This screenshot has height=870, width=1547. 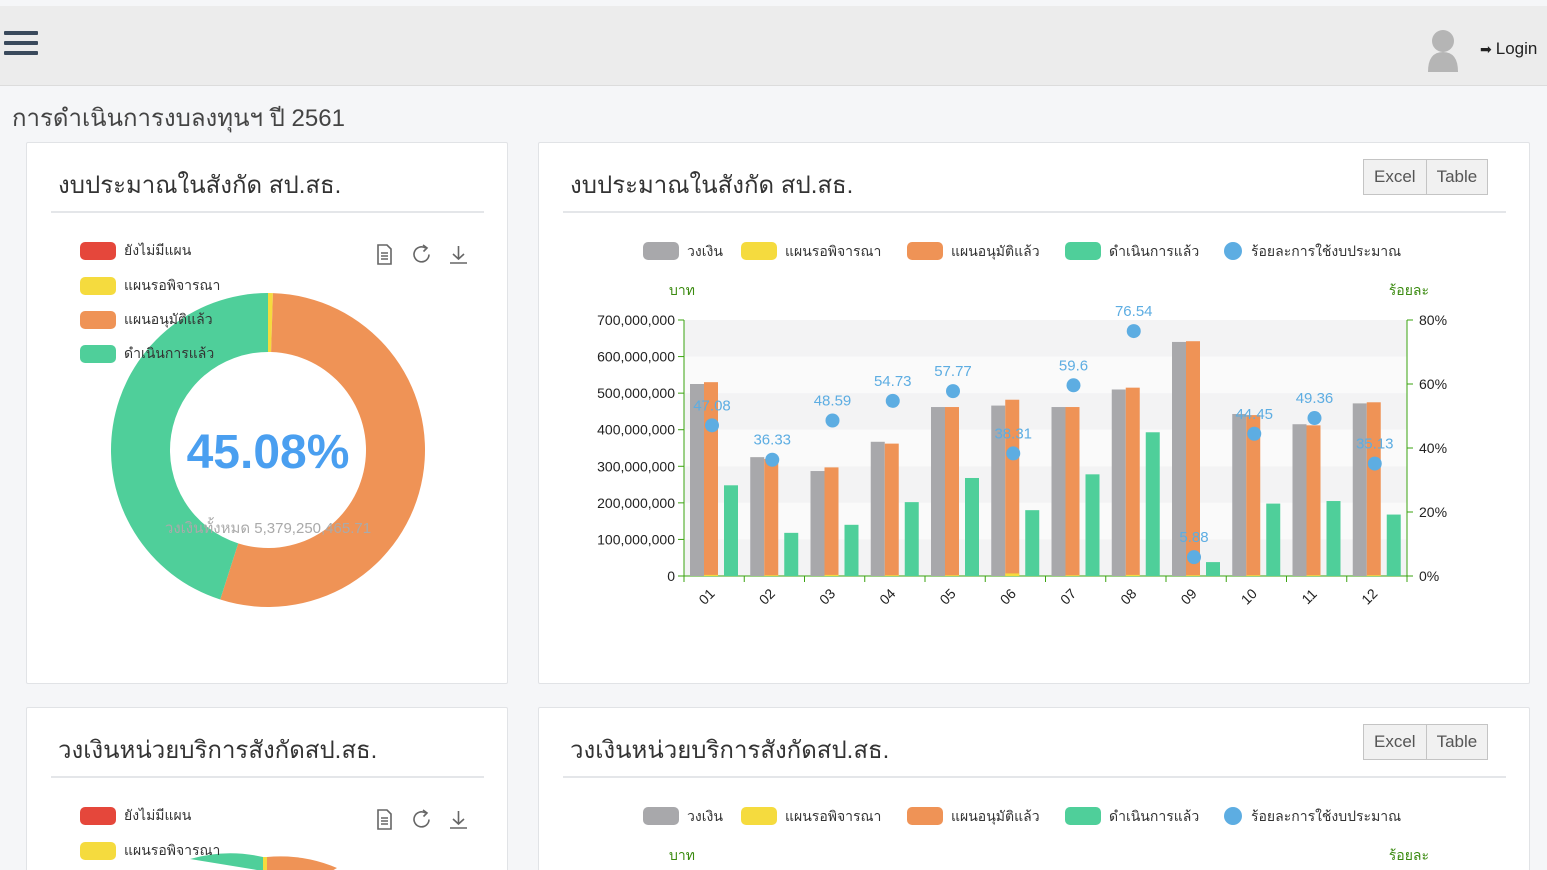 What do you see at coordinates (772, 440) in the screenshot?
I see `percent-label: 36.33` at bounding box center [772, 440].